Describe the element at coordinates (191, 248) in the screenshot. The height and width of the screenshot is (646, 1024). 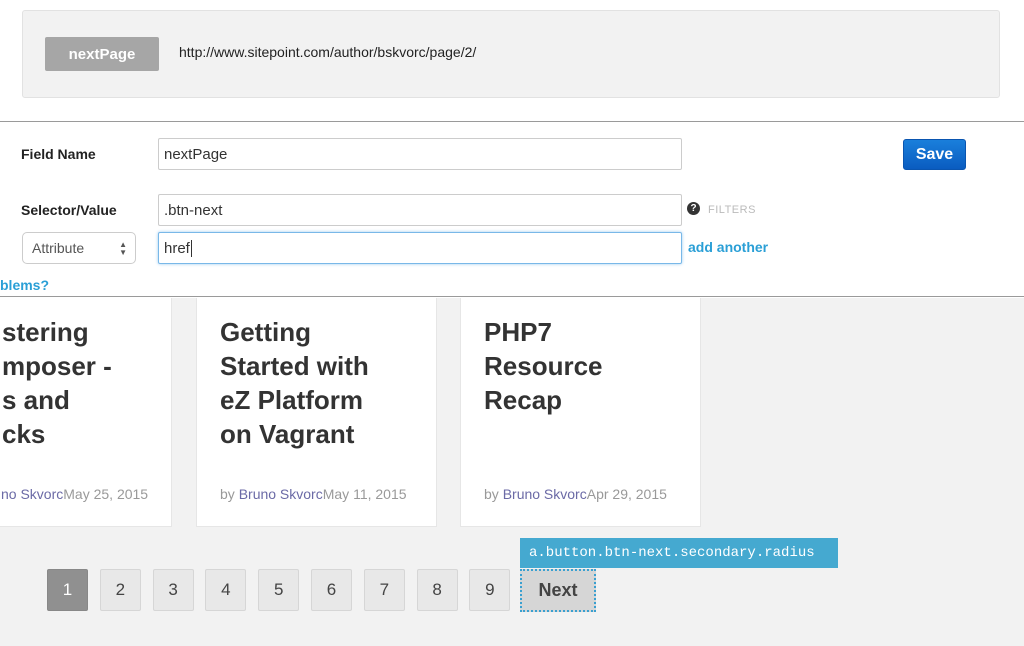
I see `text-cursor` at that location.